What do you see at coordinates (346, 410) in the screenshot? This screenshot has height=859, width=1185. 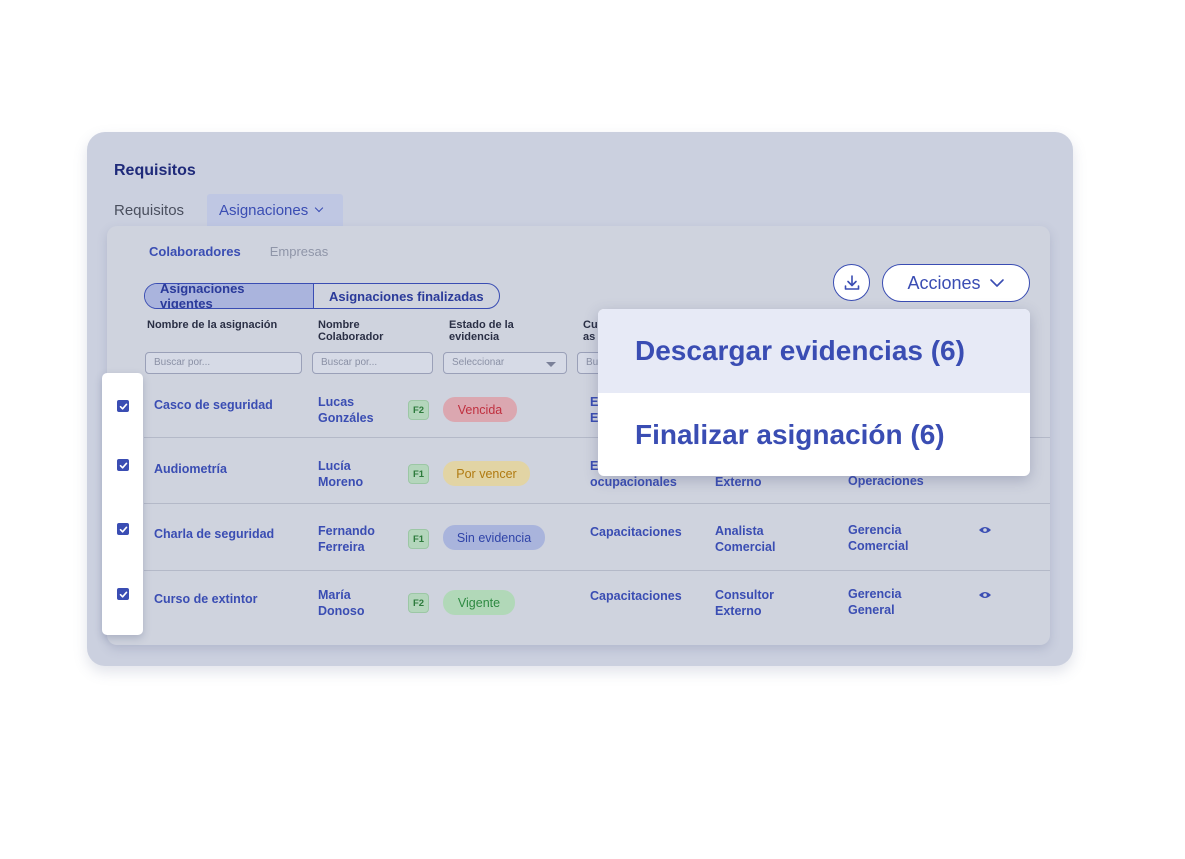 I see `collaborator-name: Lucas Gonzáles` at bounding box center [346, 410].